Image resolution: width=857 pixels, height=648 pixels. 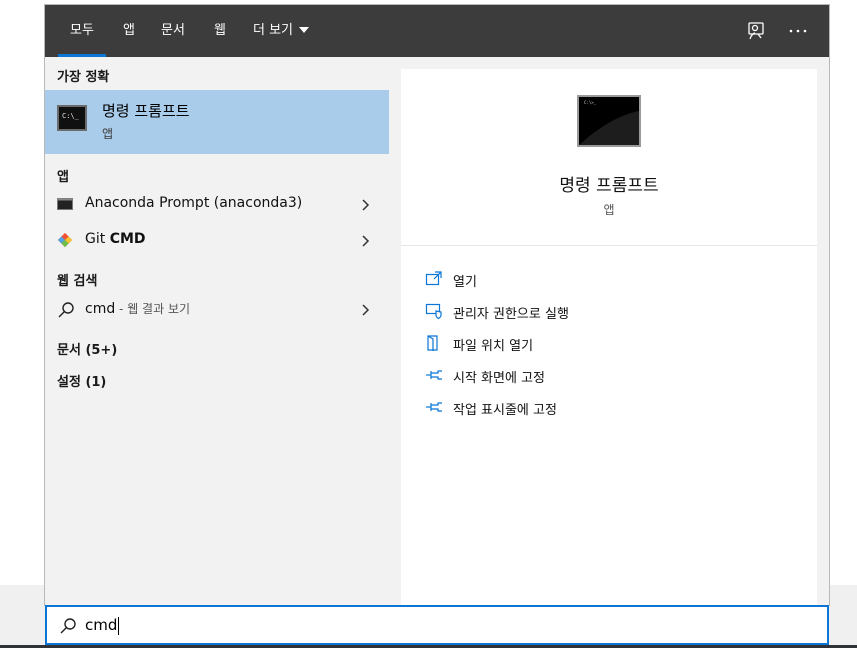 What do you see at coordinates (756, 31) in the screenshot?
I see `feedback-icon` at bounding box center [756, 31].